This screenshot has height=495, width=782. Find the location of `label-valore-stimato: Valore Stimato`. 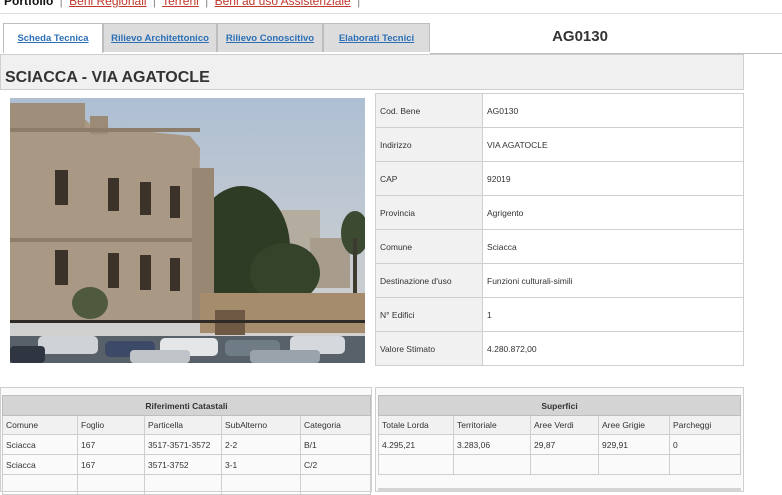

label-valore-stimato: Valore Stimato is located at coordinates (429, 348).